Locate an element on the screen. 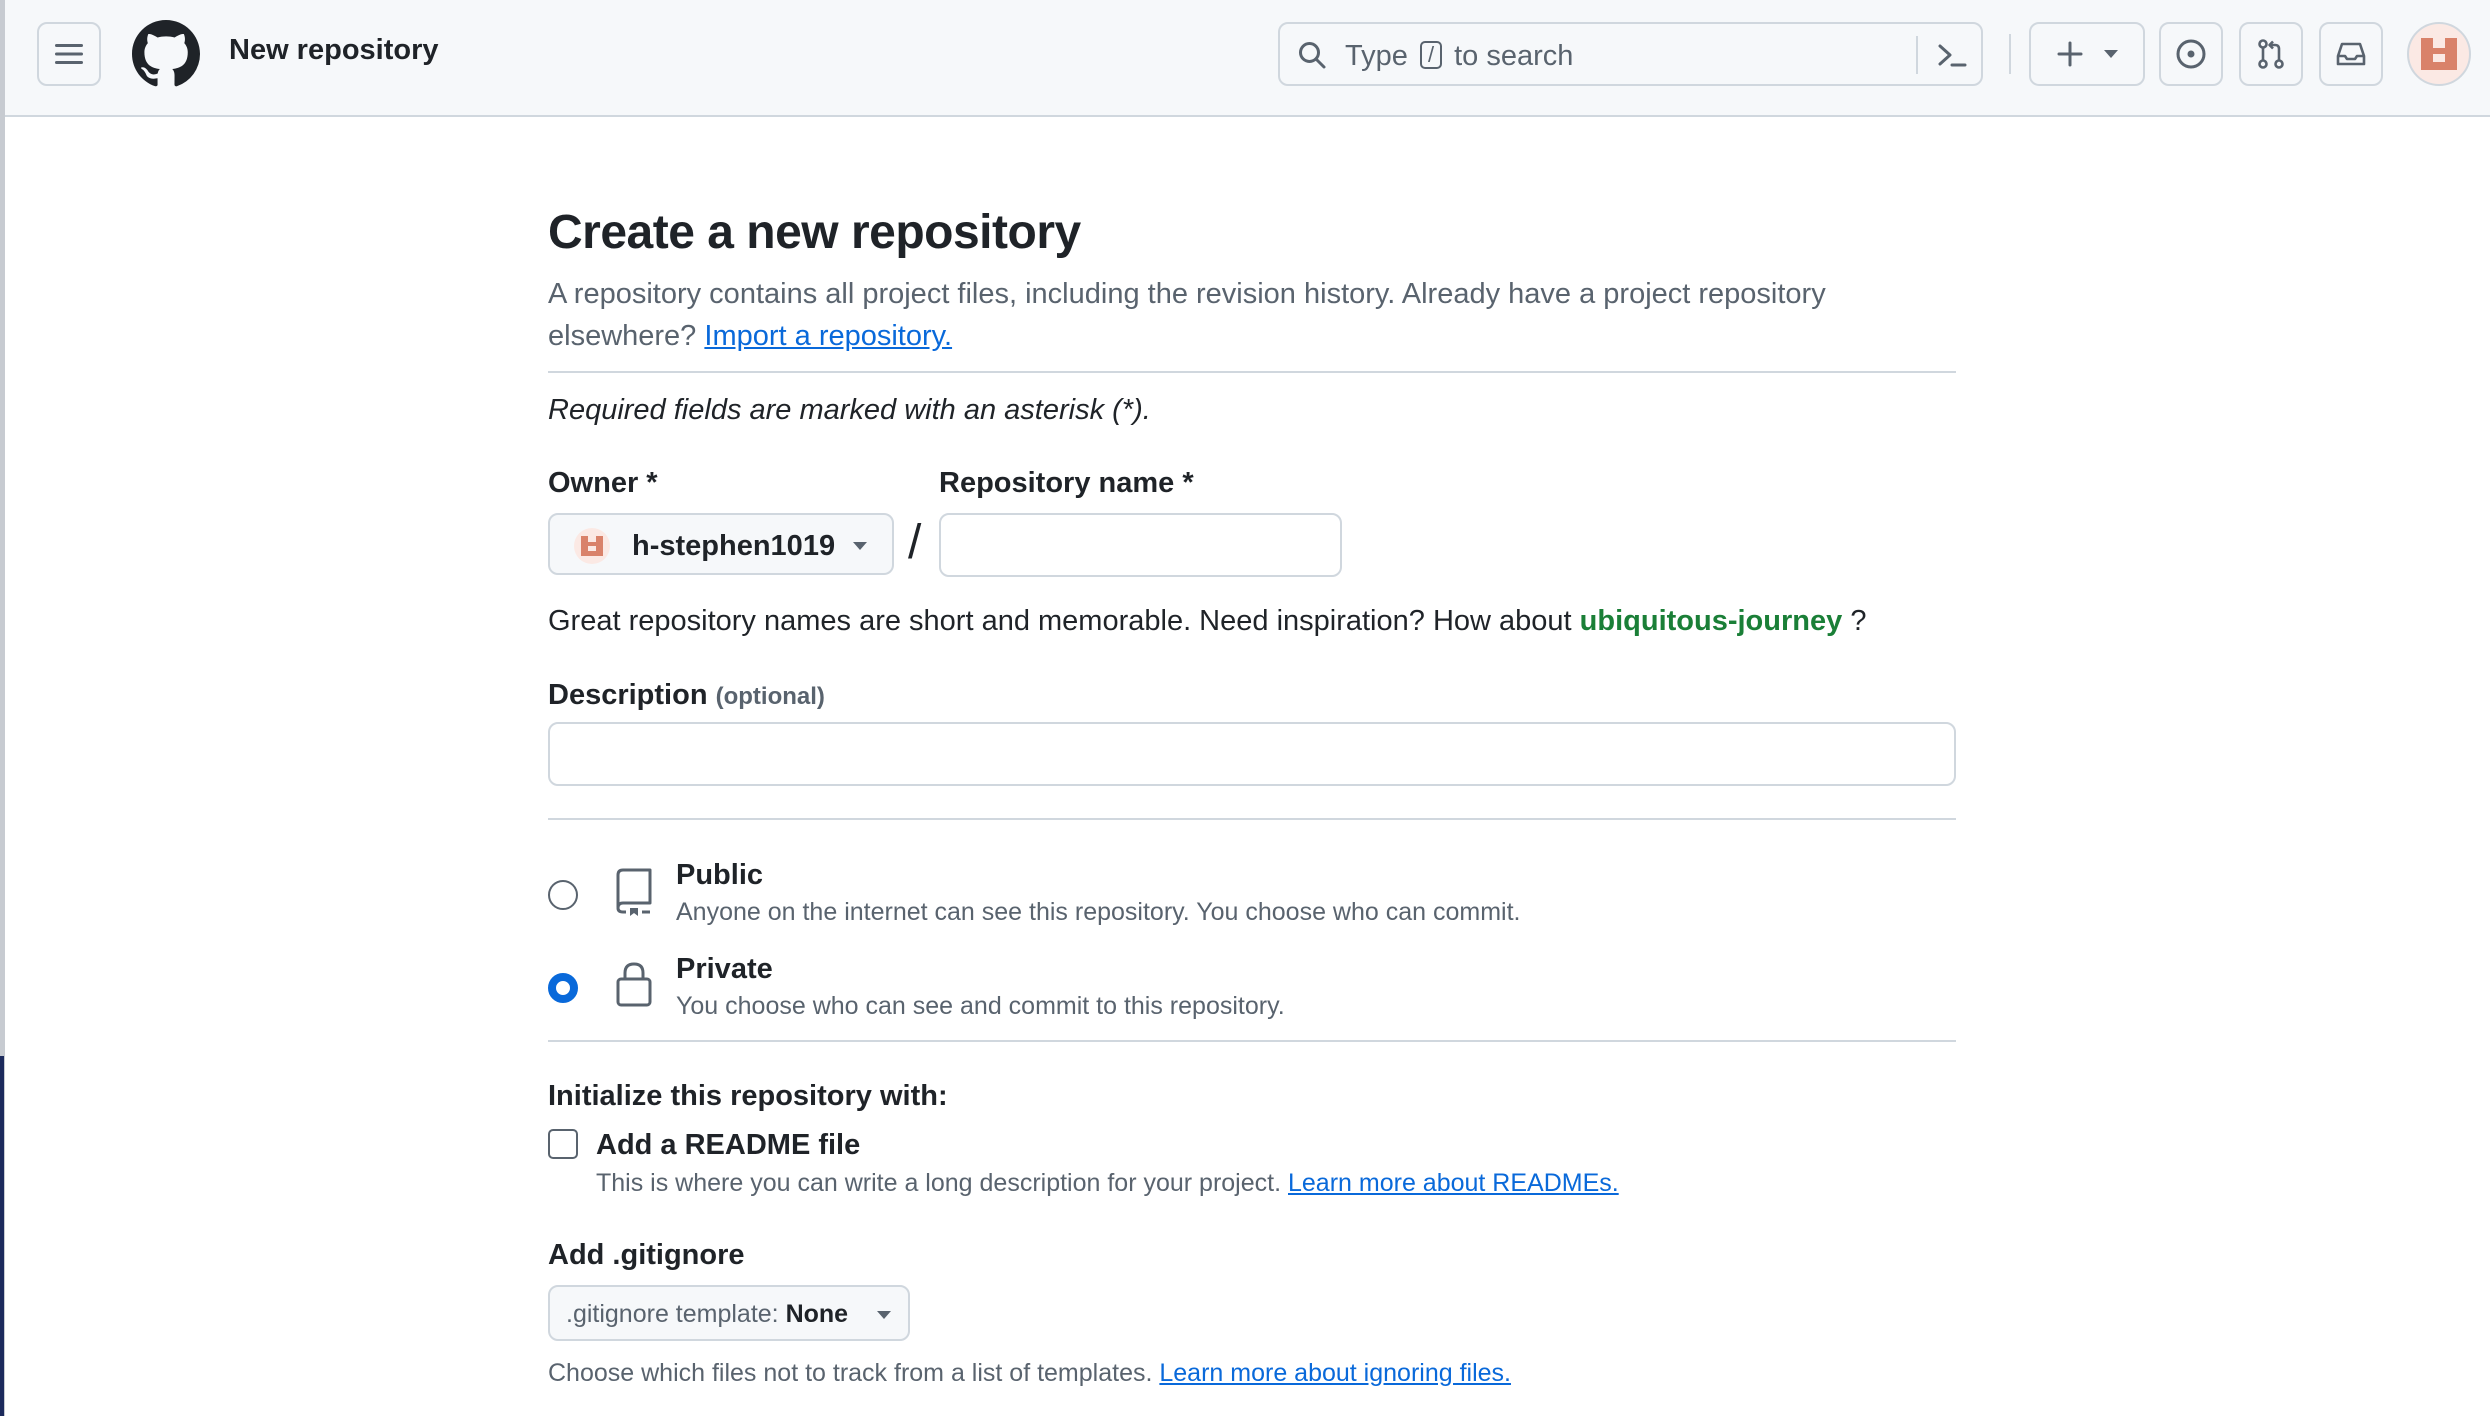  lock-icon is located at coordinates (634, 984).